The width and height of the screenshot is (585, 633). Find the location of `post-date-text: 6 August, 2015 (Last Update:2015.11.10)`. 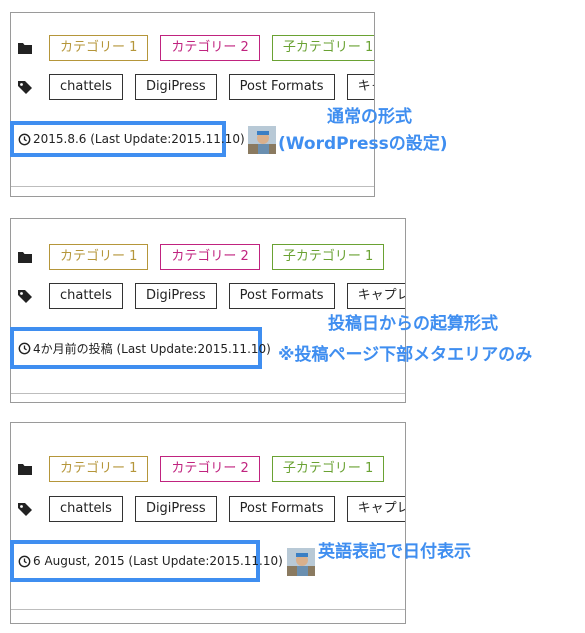

post-date-text: 6 August, 2015 (Last Update:2015.11.10) is located at coordinates (158, 561).